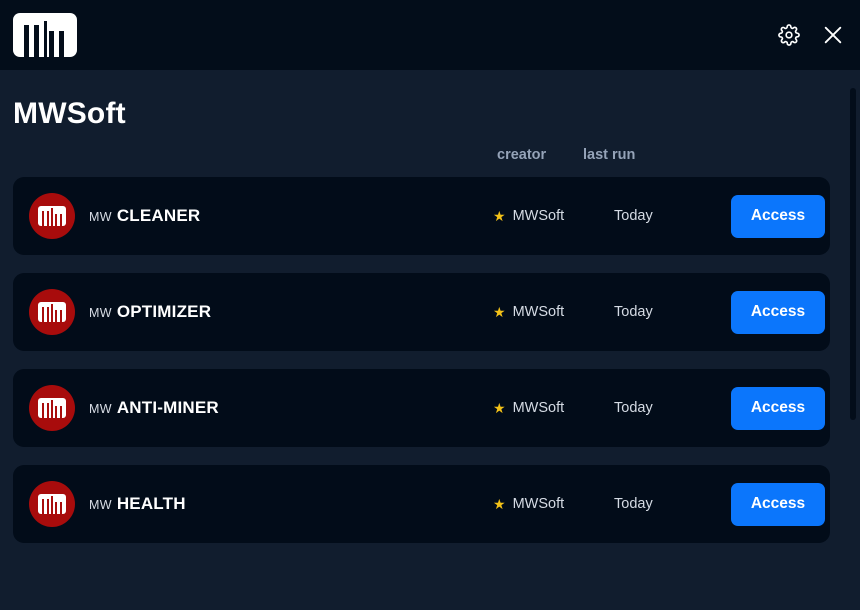 The width and height of the screenshot is (860, 610). I want to click on list-item: MW ANTI-MINER ★ MWSoft Today Access, so click(421, 408).